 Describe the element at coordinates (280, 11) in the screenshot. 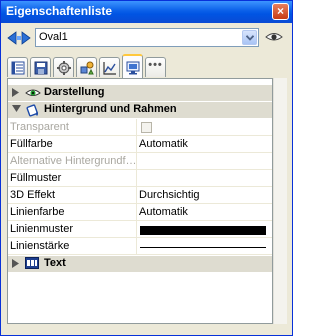

I see `close-button: ×` at that location.